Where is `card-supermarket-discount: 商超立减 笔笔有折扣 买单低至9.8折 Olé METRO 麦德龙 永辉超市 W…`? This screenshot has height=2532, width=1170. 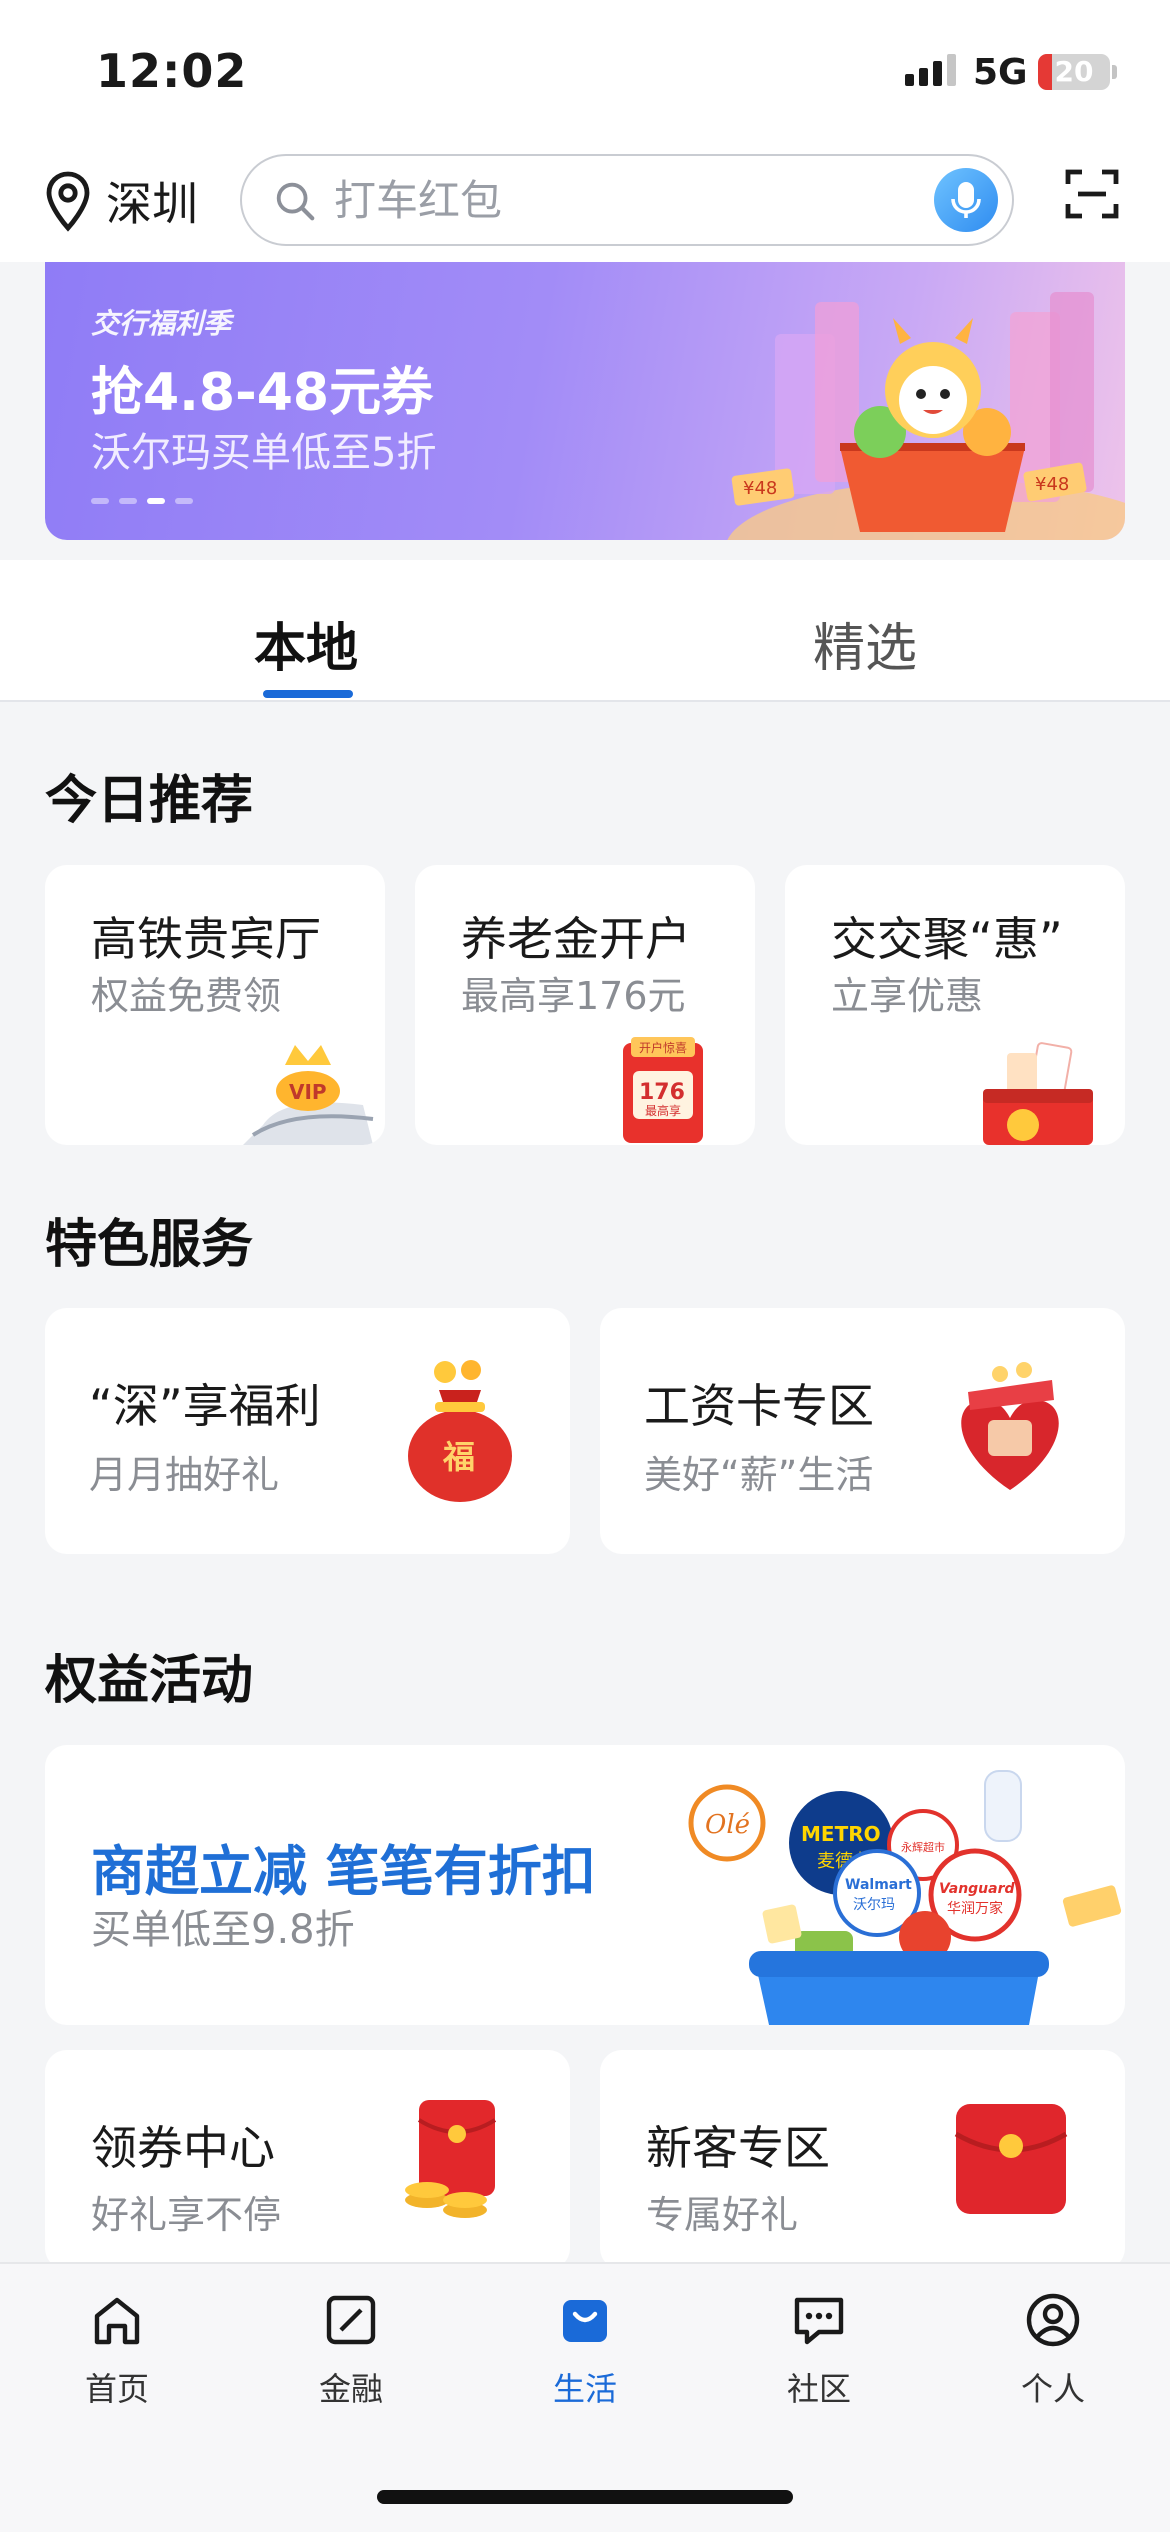
card-supermarket-discount: 商超立减 笔笔有折扣 买单低至9.8折 Olé METRO 麦德龙 永辉超市 W… is located at coordinates (585, 1885).